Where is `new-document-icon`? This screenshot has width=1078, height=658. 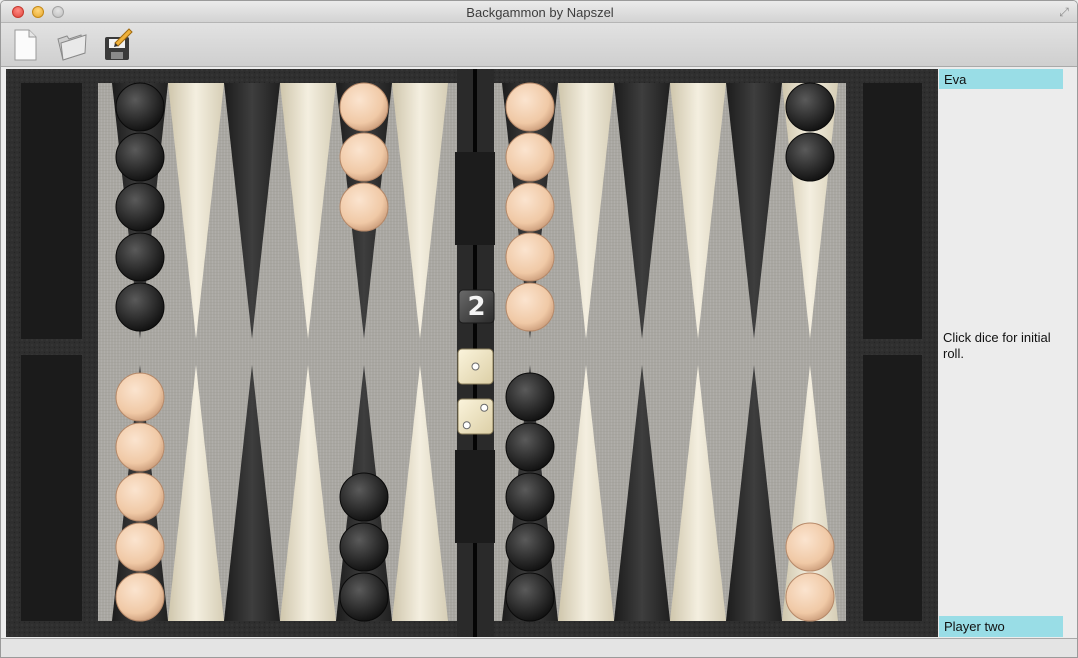
new-document-icon is located at coordinates (25, 45).